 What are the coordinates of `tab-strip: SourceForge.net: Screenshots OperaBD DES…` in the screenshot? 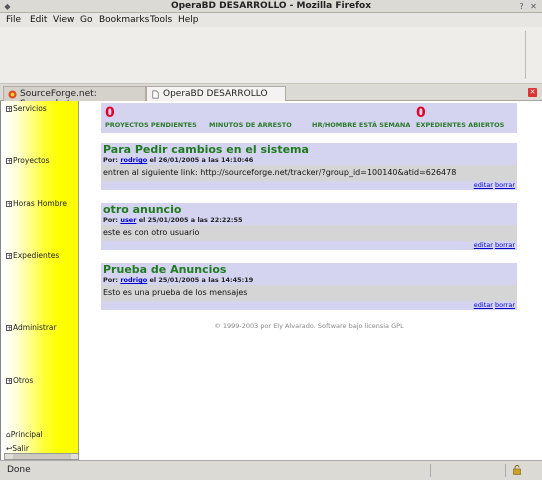 It's located at (271, 96).